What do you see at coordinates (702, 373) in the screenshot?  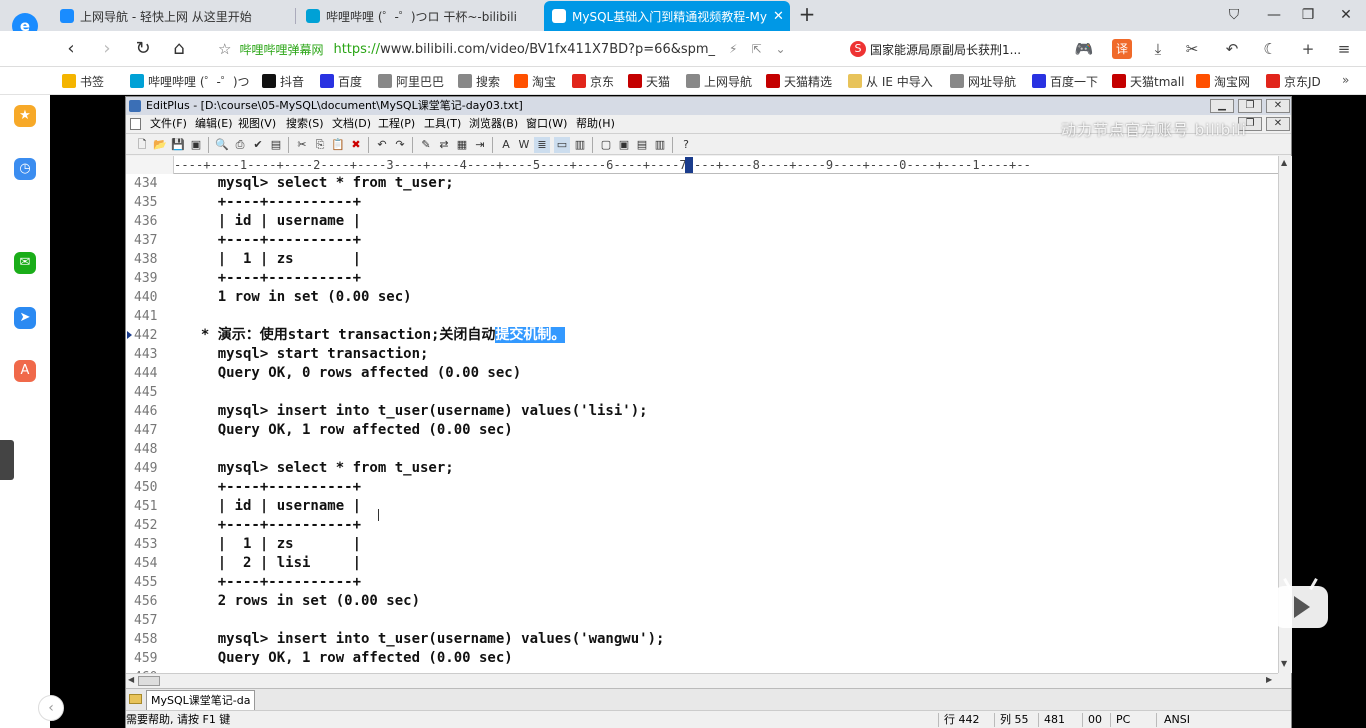 I see `code-line: 444 Query OK, 0 rows affected (0.00 sec)` at bounding box center [702, 373].